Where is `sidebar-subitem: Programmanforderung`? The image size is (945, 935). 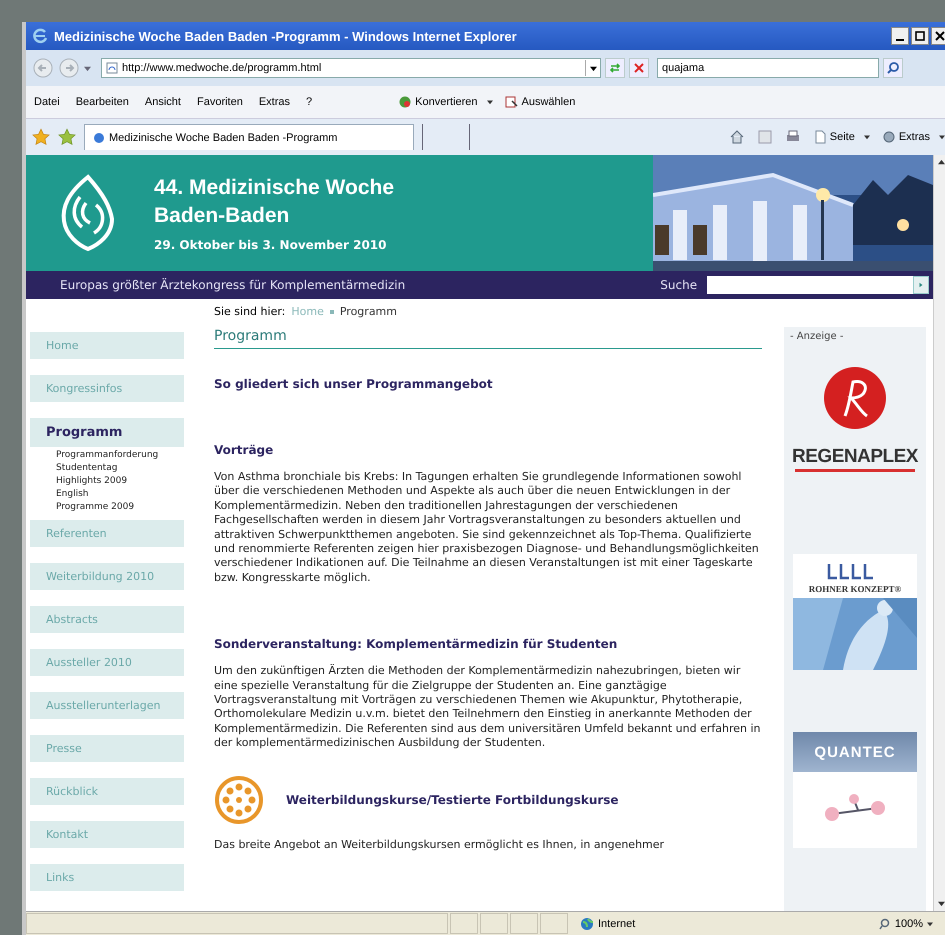 sidebar-subitem: Programmanforderung is located at coordinates (122, 455).